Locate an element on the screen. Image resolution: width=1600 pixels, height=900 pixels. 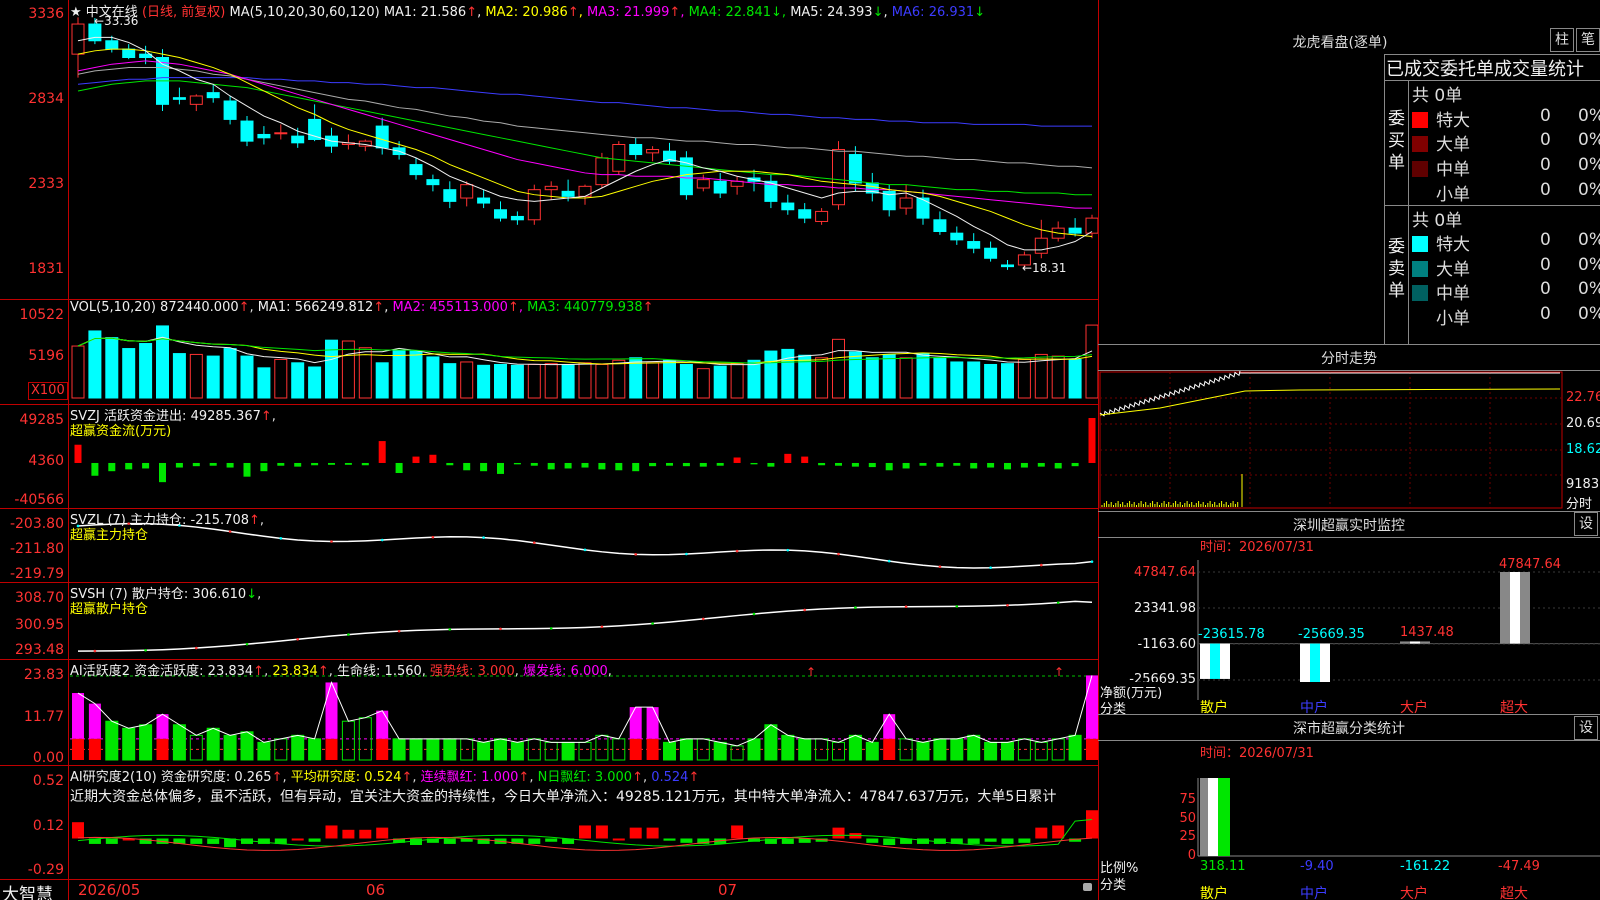
fenshi-yaxis-label: 20.69 is located at coordinates (1583, 423).